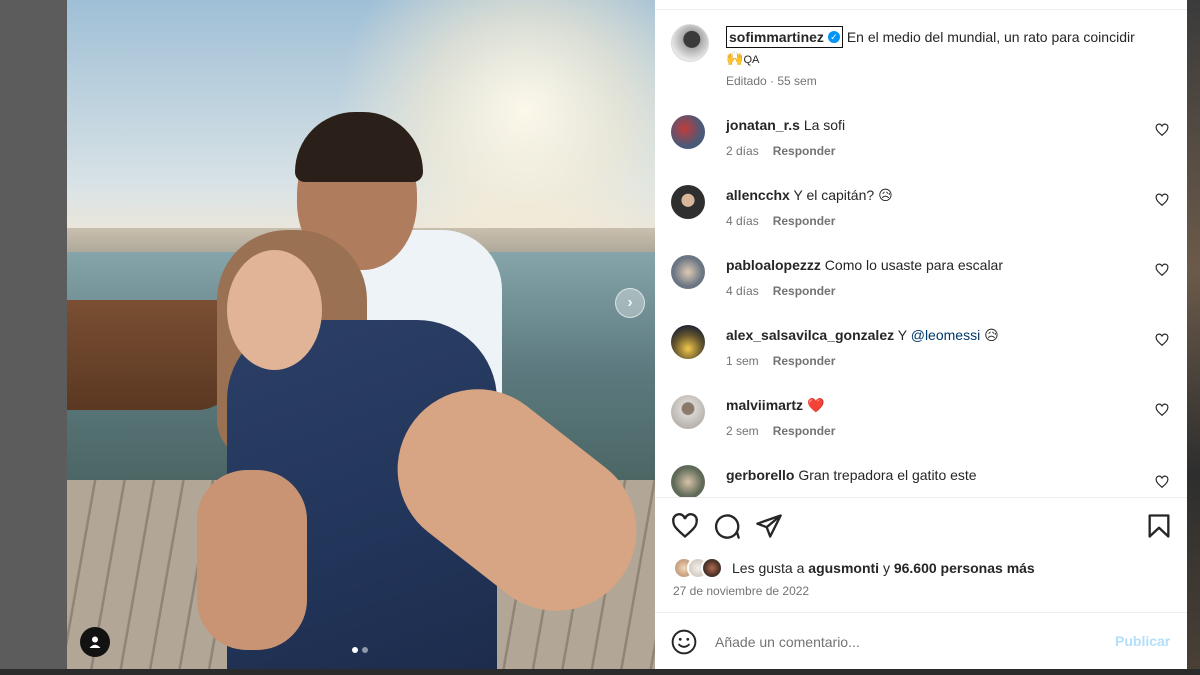  I want to click on comment-body: La sofi, so click(824, 125).